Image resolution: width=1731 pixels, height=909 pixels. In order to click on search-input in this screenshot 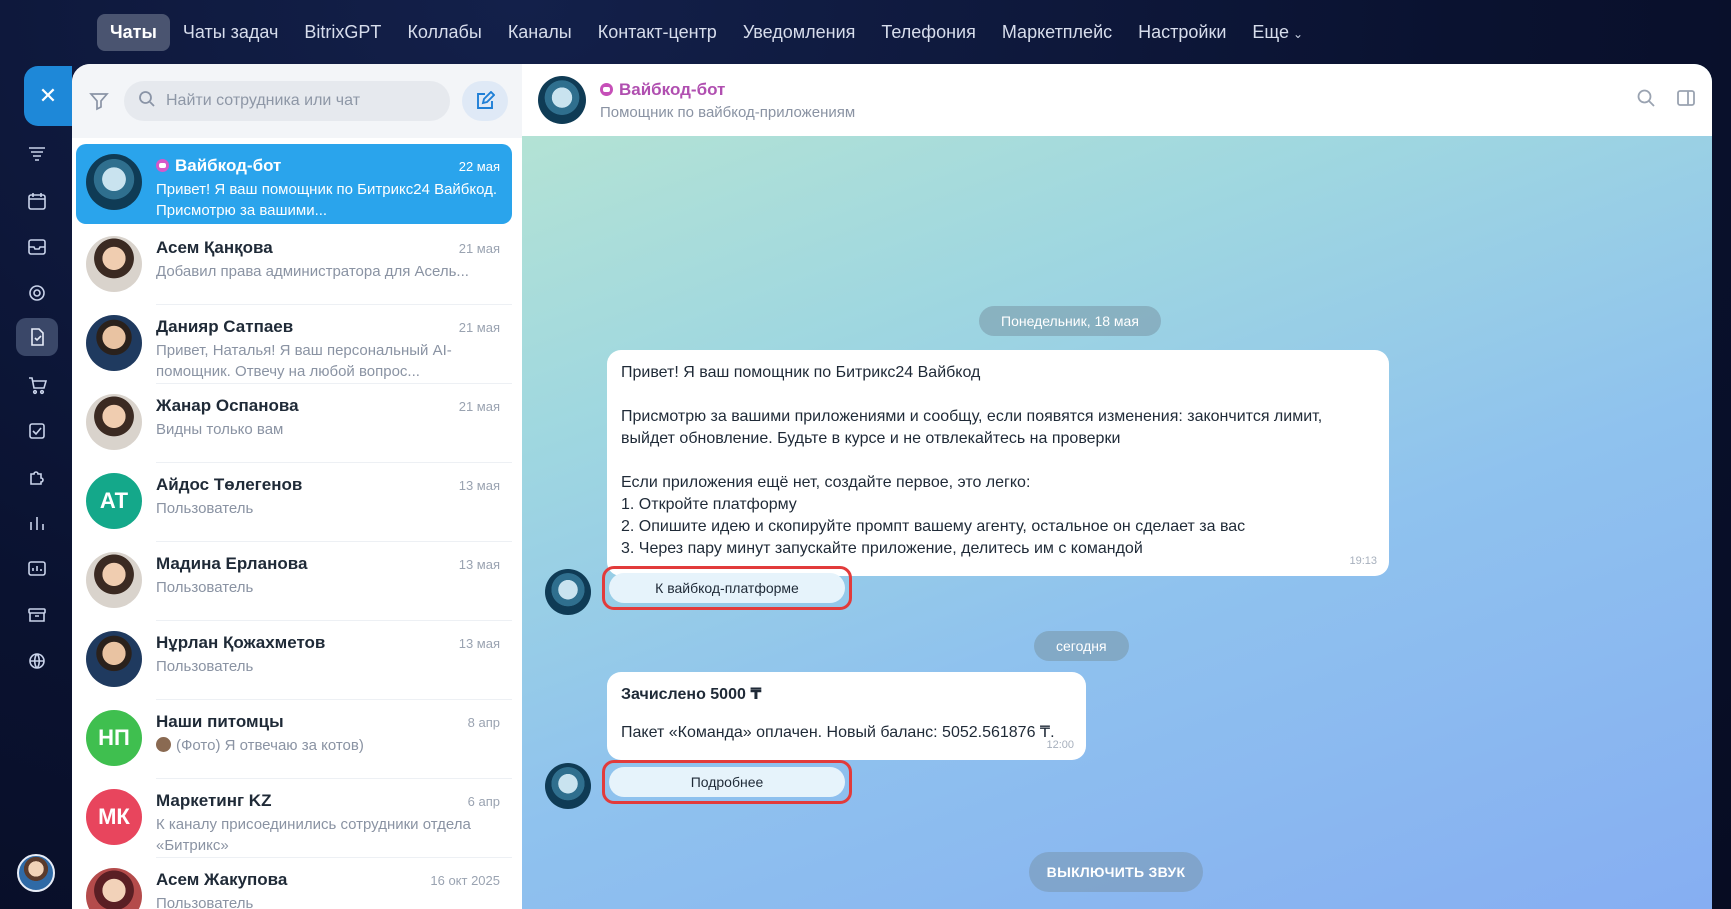, I will do `click(301, 101)`.